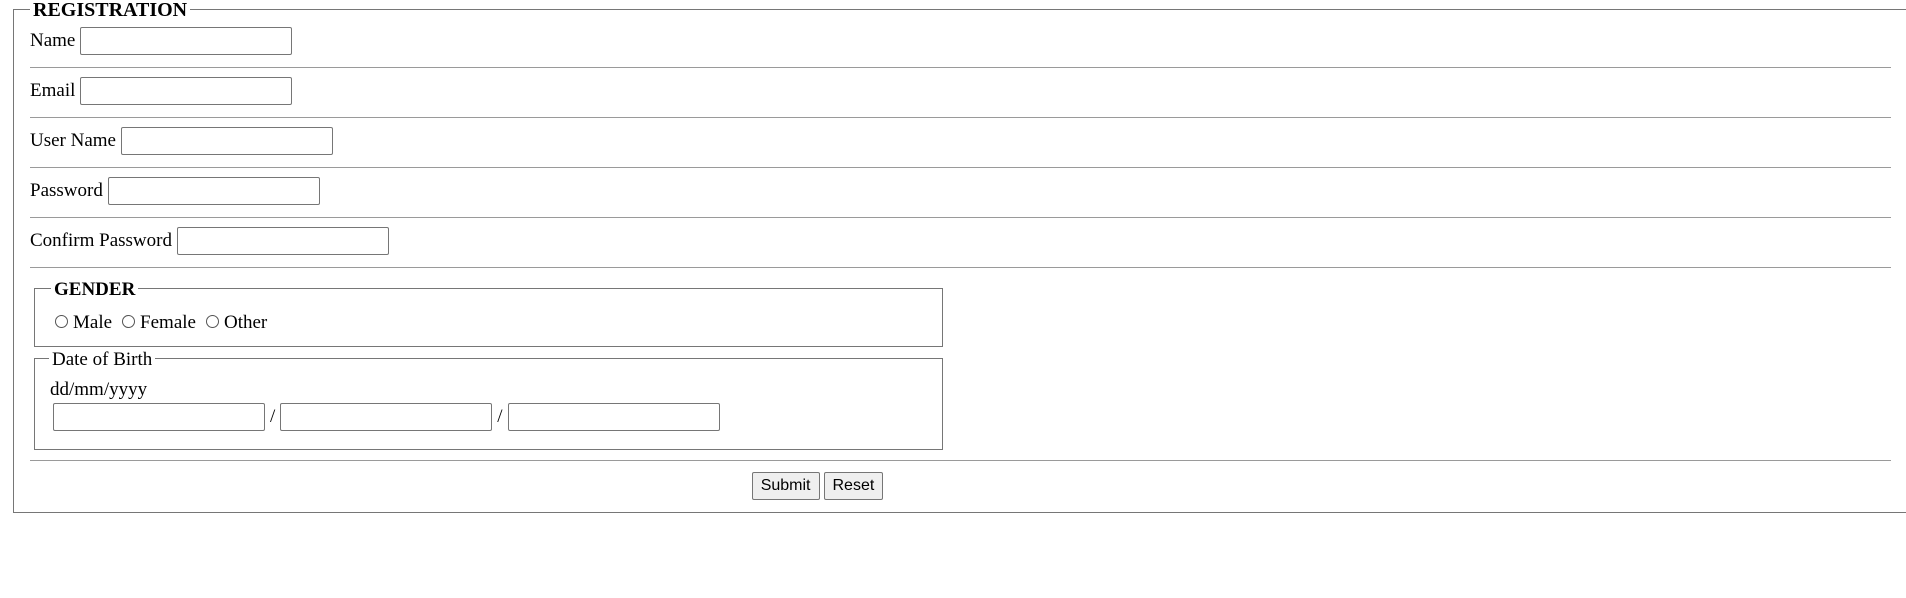 The width and height of the screenshot is (1906, 598). I want to click on dob-year-input, so click(613, 417).